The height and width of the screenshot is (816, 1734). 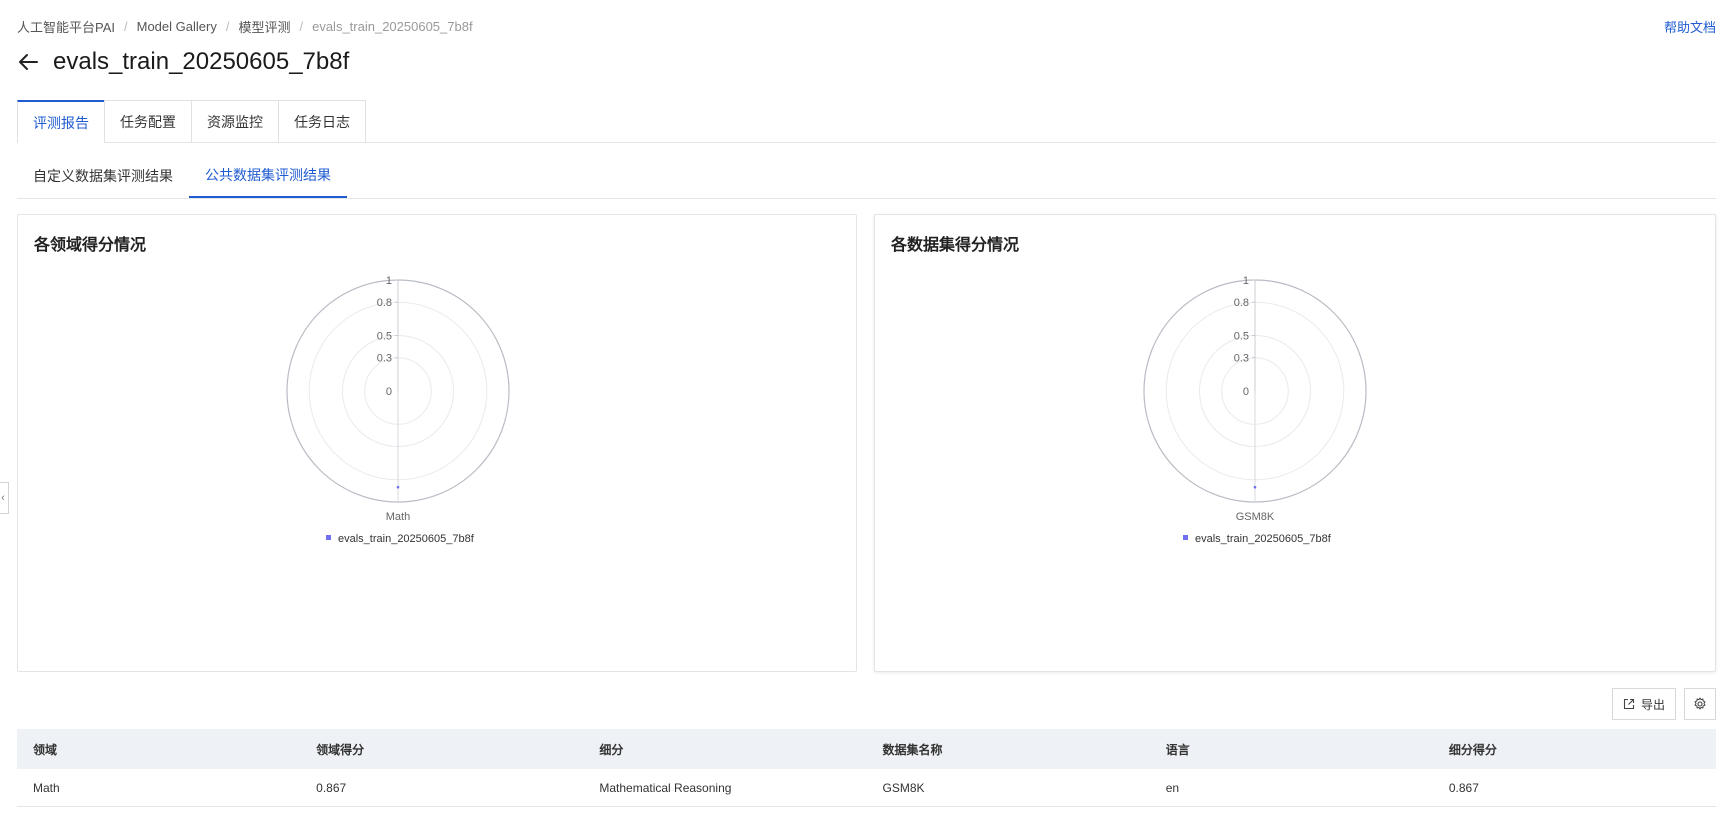 What do you see at coordinates (1172, 787) in the screenshot?
I see `table-cell: en` at bounding box center [1172, 787].